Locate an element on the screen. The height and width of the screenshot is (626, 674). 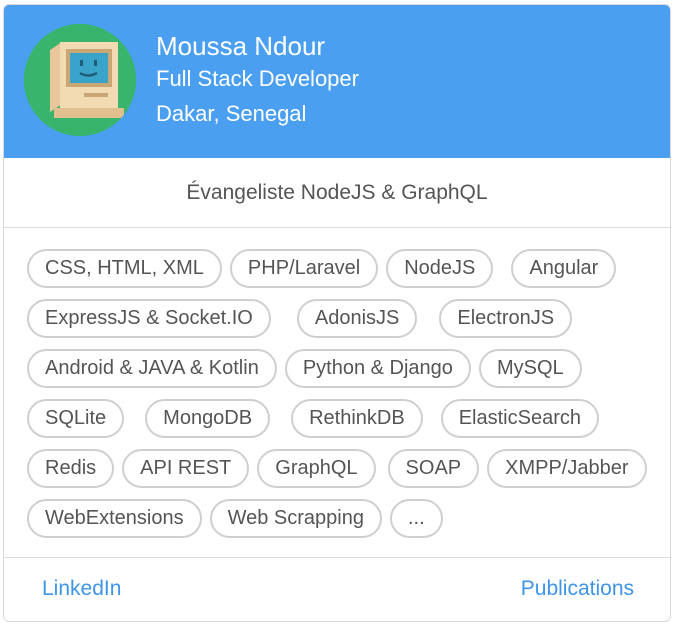
publications-link: Publications is located at coordinates (577, 589).